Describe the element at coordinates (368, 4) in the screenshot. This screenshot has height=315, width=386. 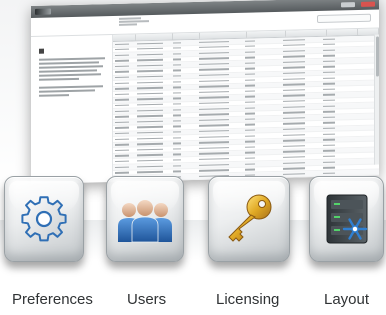
I see `close-window-button` at that location.